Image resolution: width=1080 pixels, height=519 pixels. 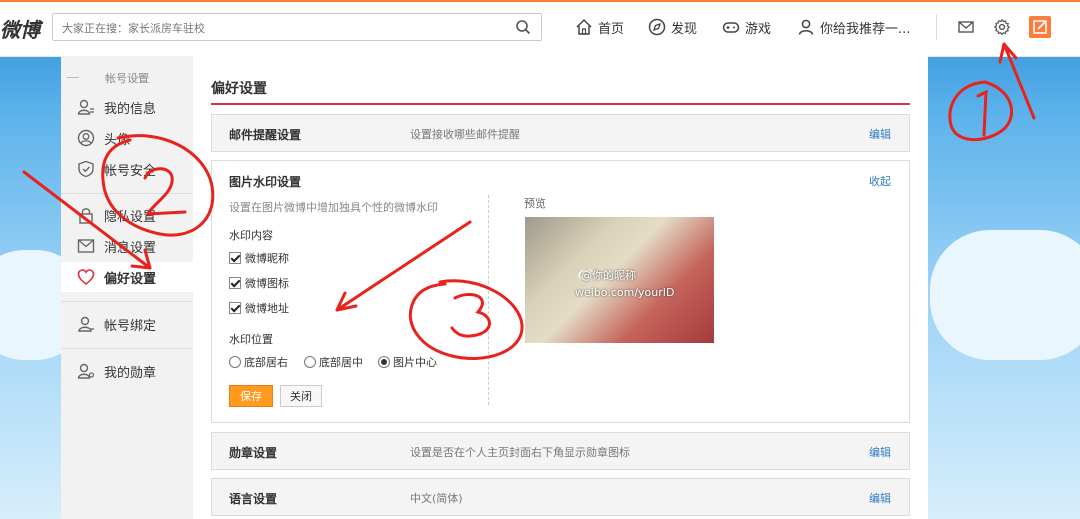 I want to click on row-title: 勋章设置, so click(x=253, y=453).